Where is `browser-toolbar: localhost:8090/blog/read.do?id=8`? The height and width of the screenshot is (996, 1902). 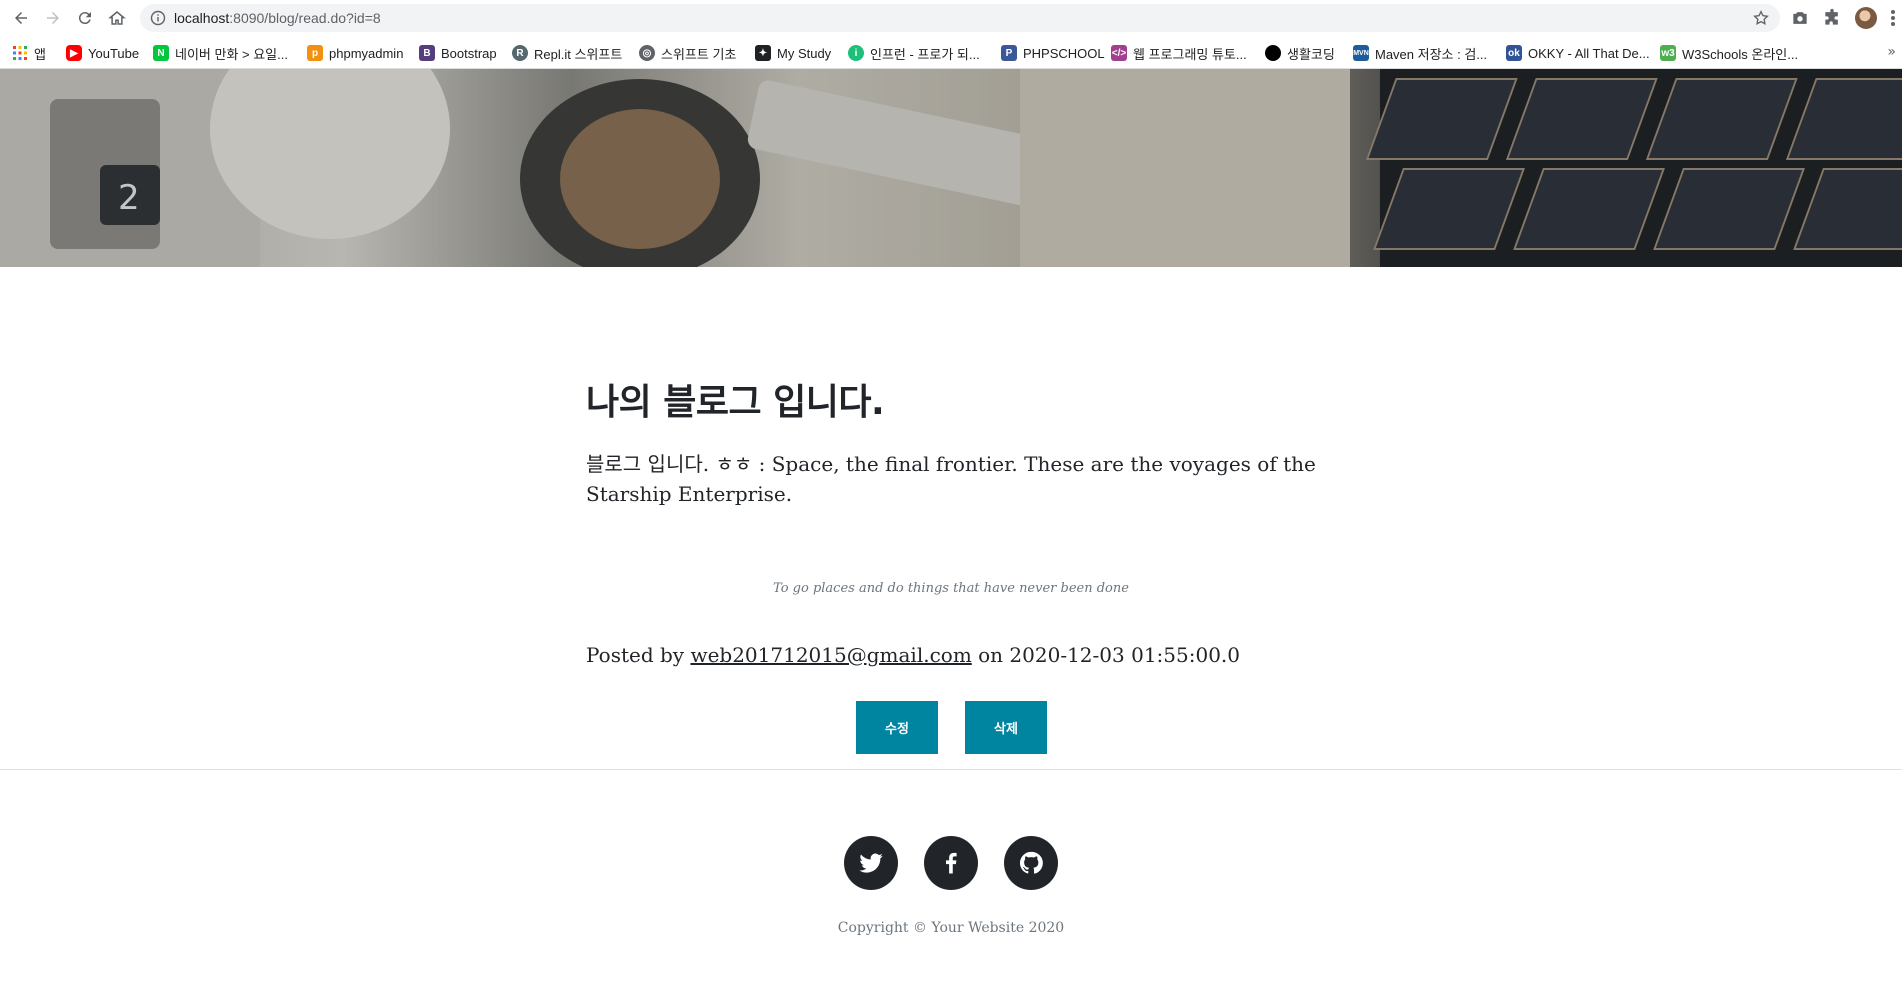
browser-toolbar: localhost:8090/blog/read.do?id=8 is located at coordinates (951, 18).